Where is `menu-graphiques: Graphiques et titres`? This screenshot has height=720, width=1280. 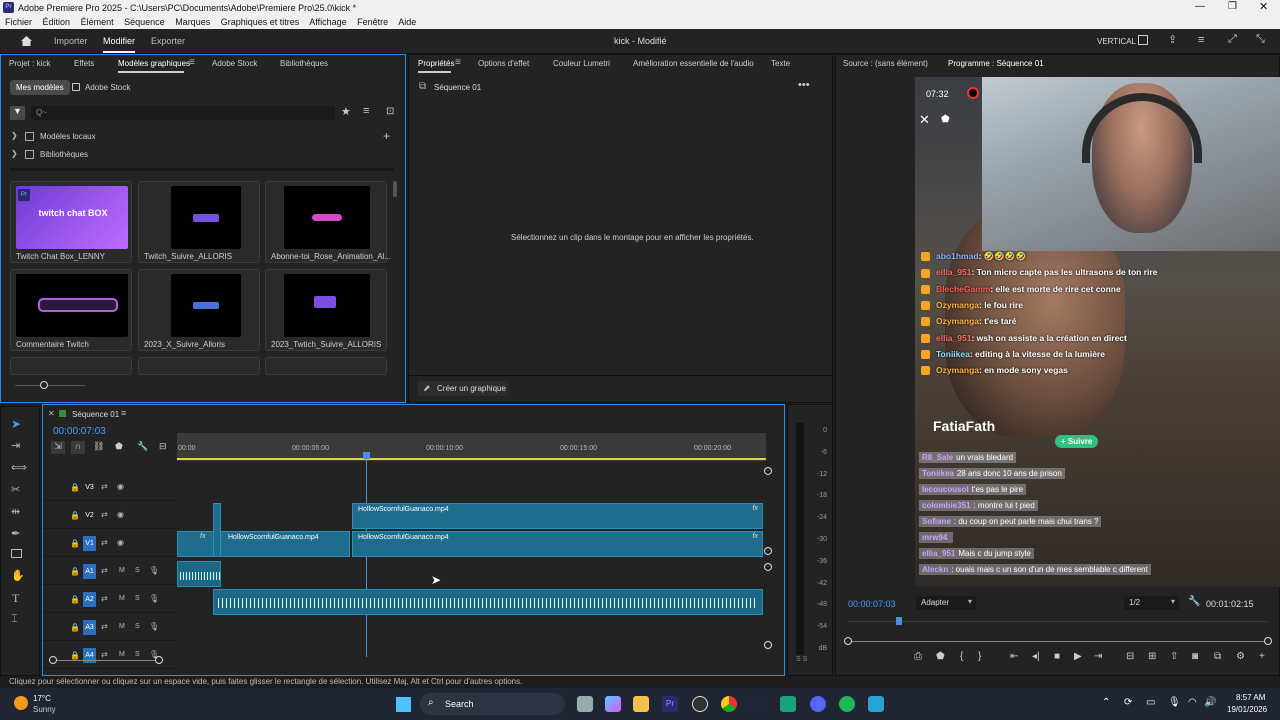 menu-graphiques: Graphiques et titres is located at coordinates (260, 22).